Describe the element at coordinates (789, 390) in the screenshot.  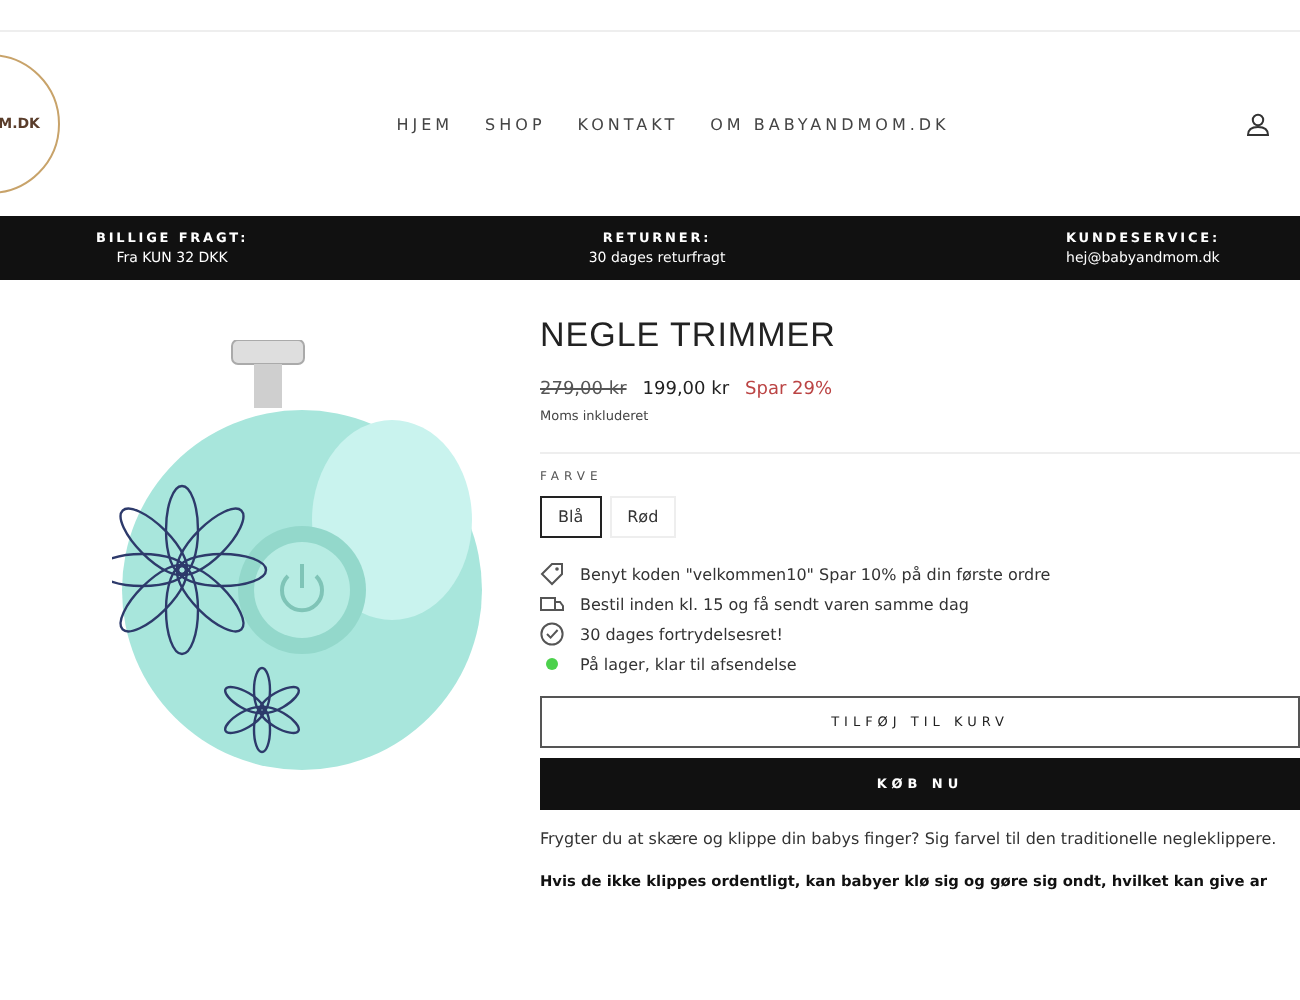
I see `saving-label: Spar 29%` at that location.